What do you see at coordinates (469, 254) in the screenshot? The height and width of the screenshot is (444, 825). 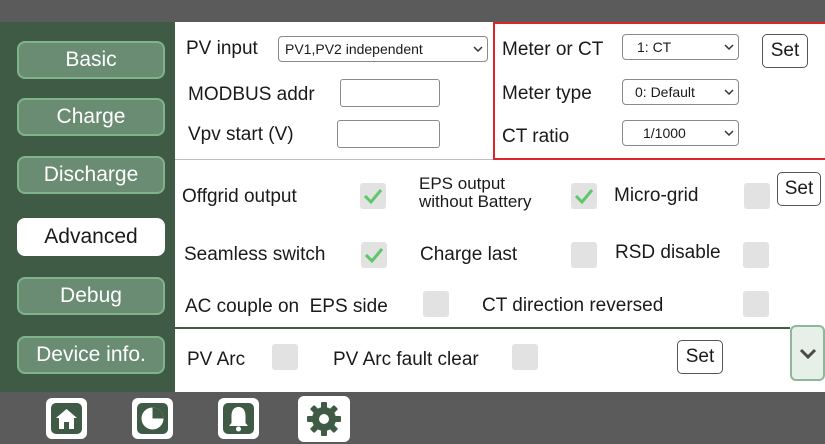 I see `charge-last-label: Charge last` at bounding box center [469, 254].